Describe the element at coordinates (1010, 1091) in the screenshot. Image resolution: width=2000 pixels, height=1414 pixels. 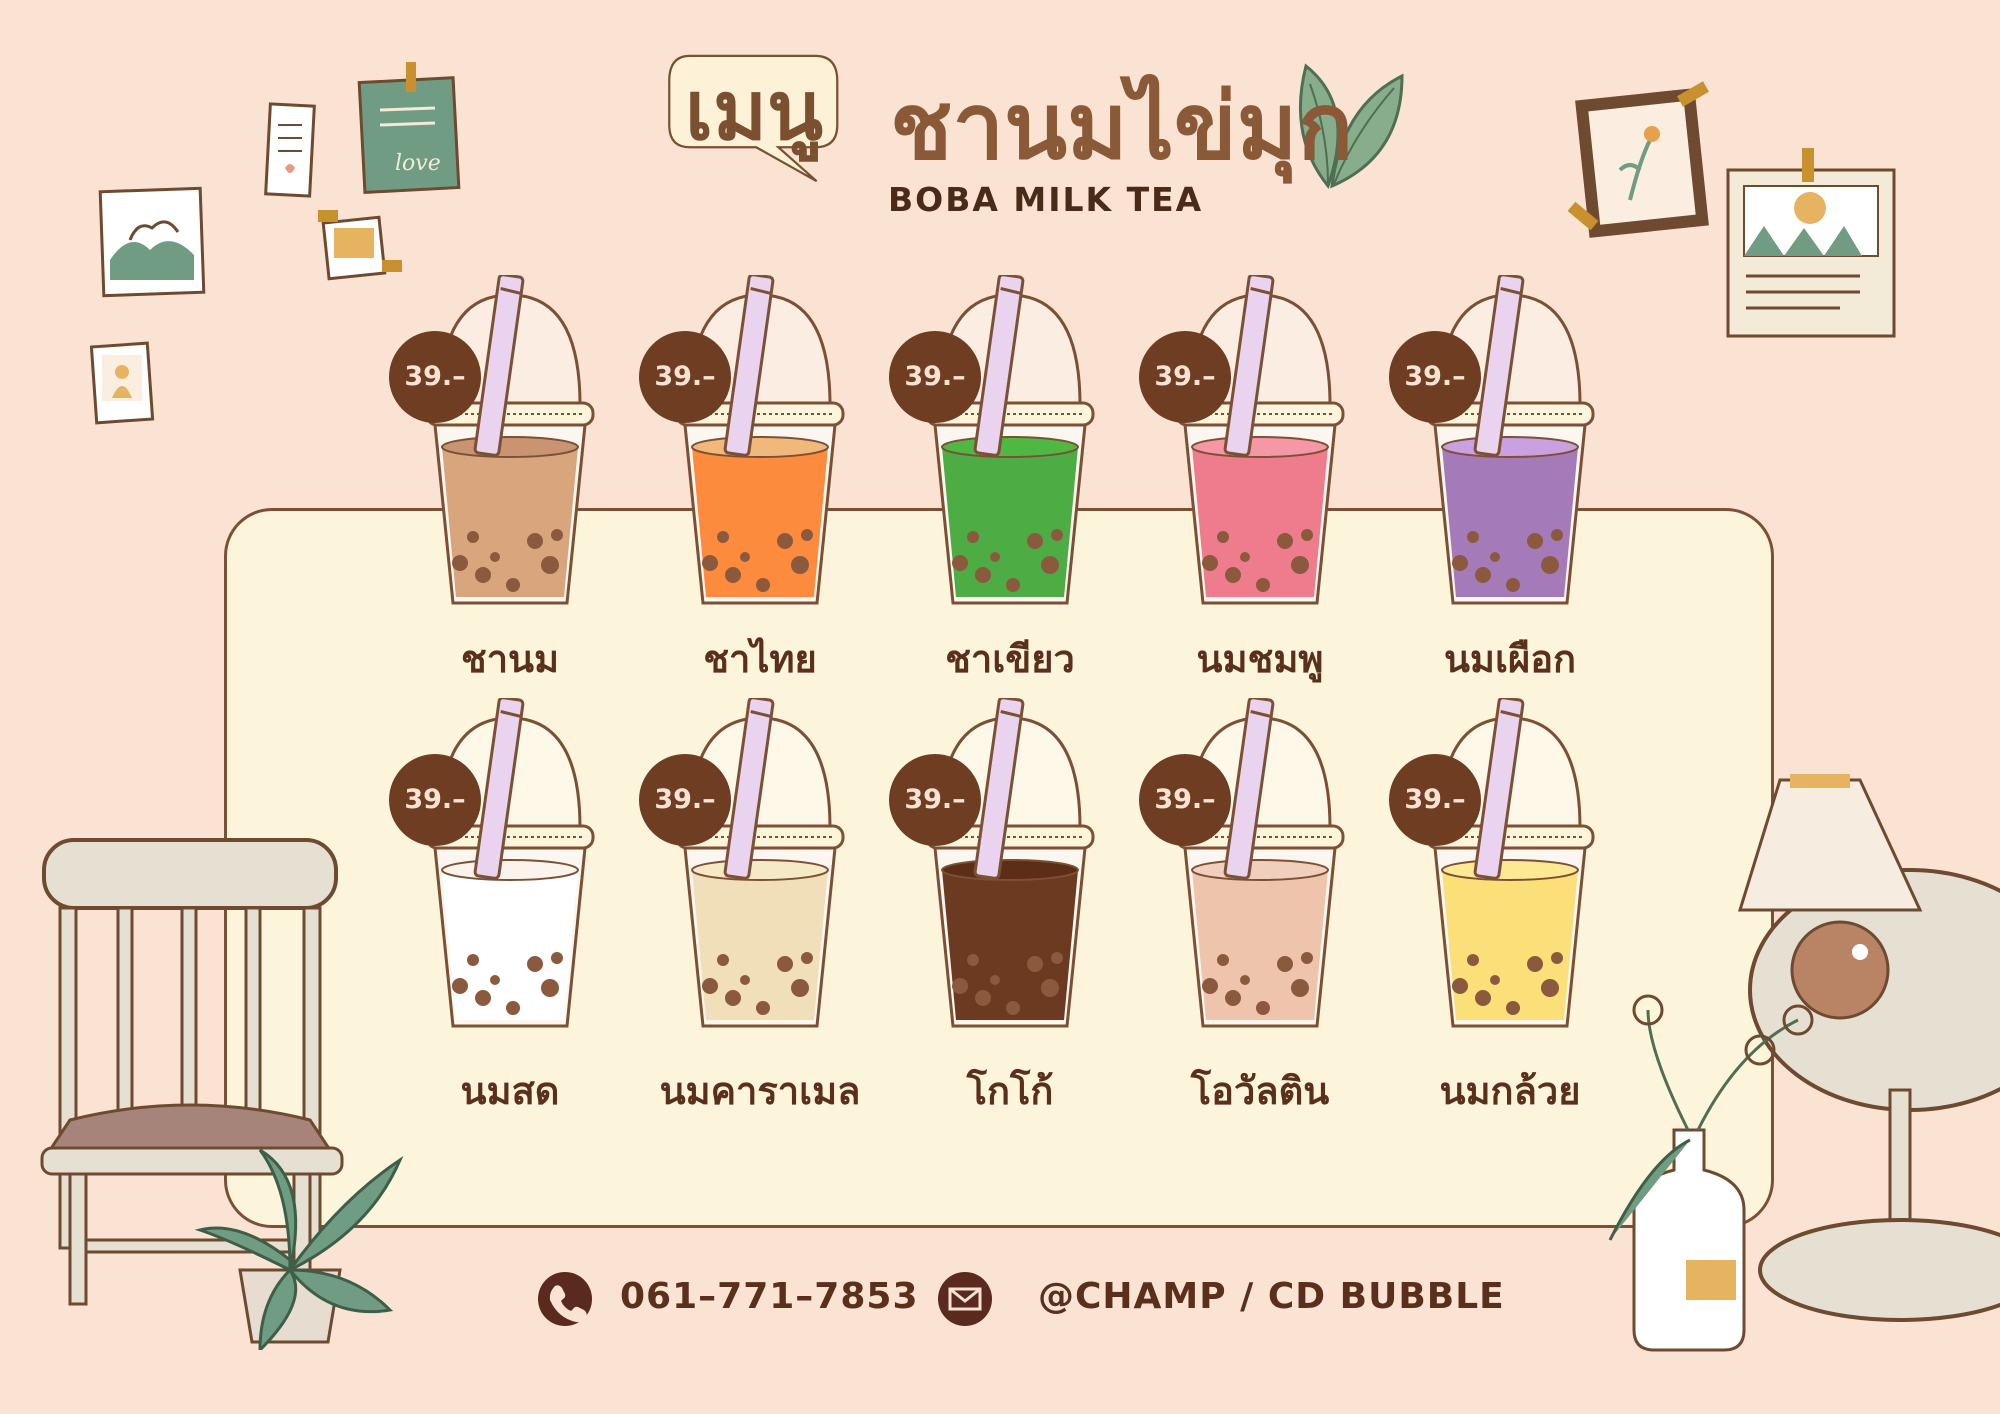
I see `menu-item-name: โกโก้` at that location.